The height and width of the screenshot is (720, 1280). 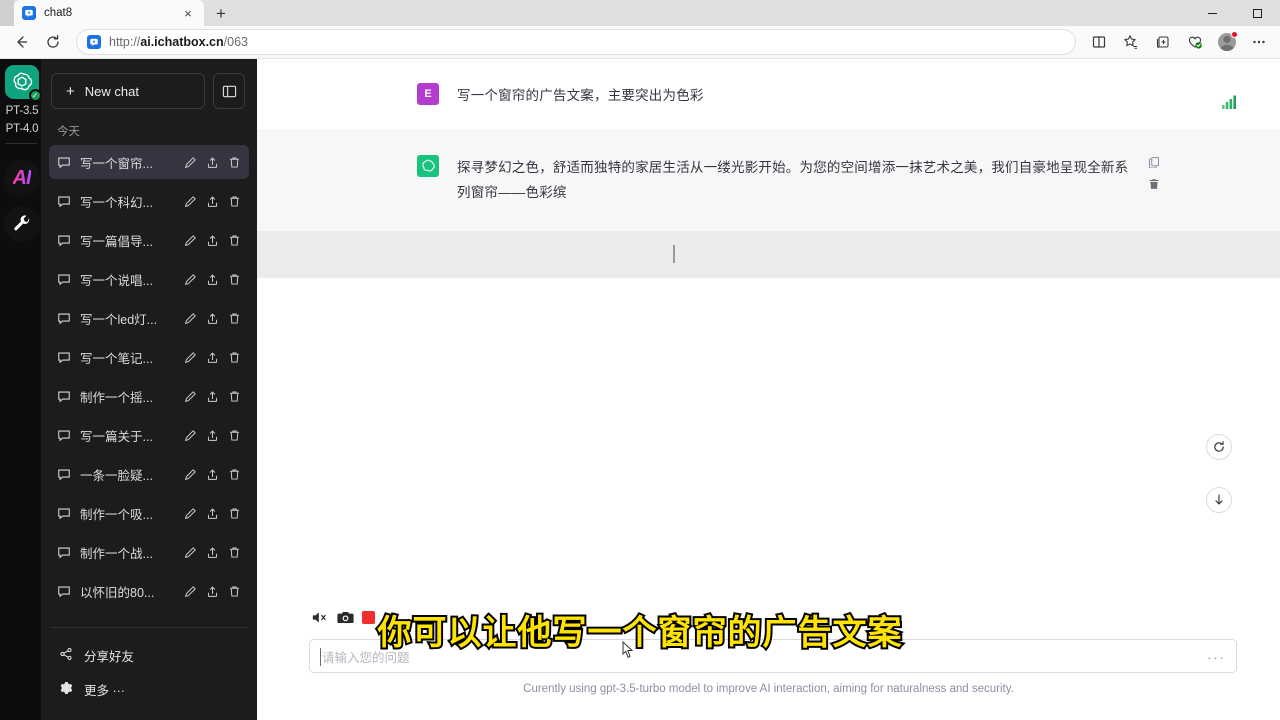 I want to click on minimize-button, so click(x=1212, y=13).